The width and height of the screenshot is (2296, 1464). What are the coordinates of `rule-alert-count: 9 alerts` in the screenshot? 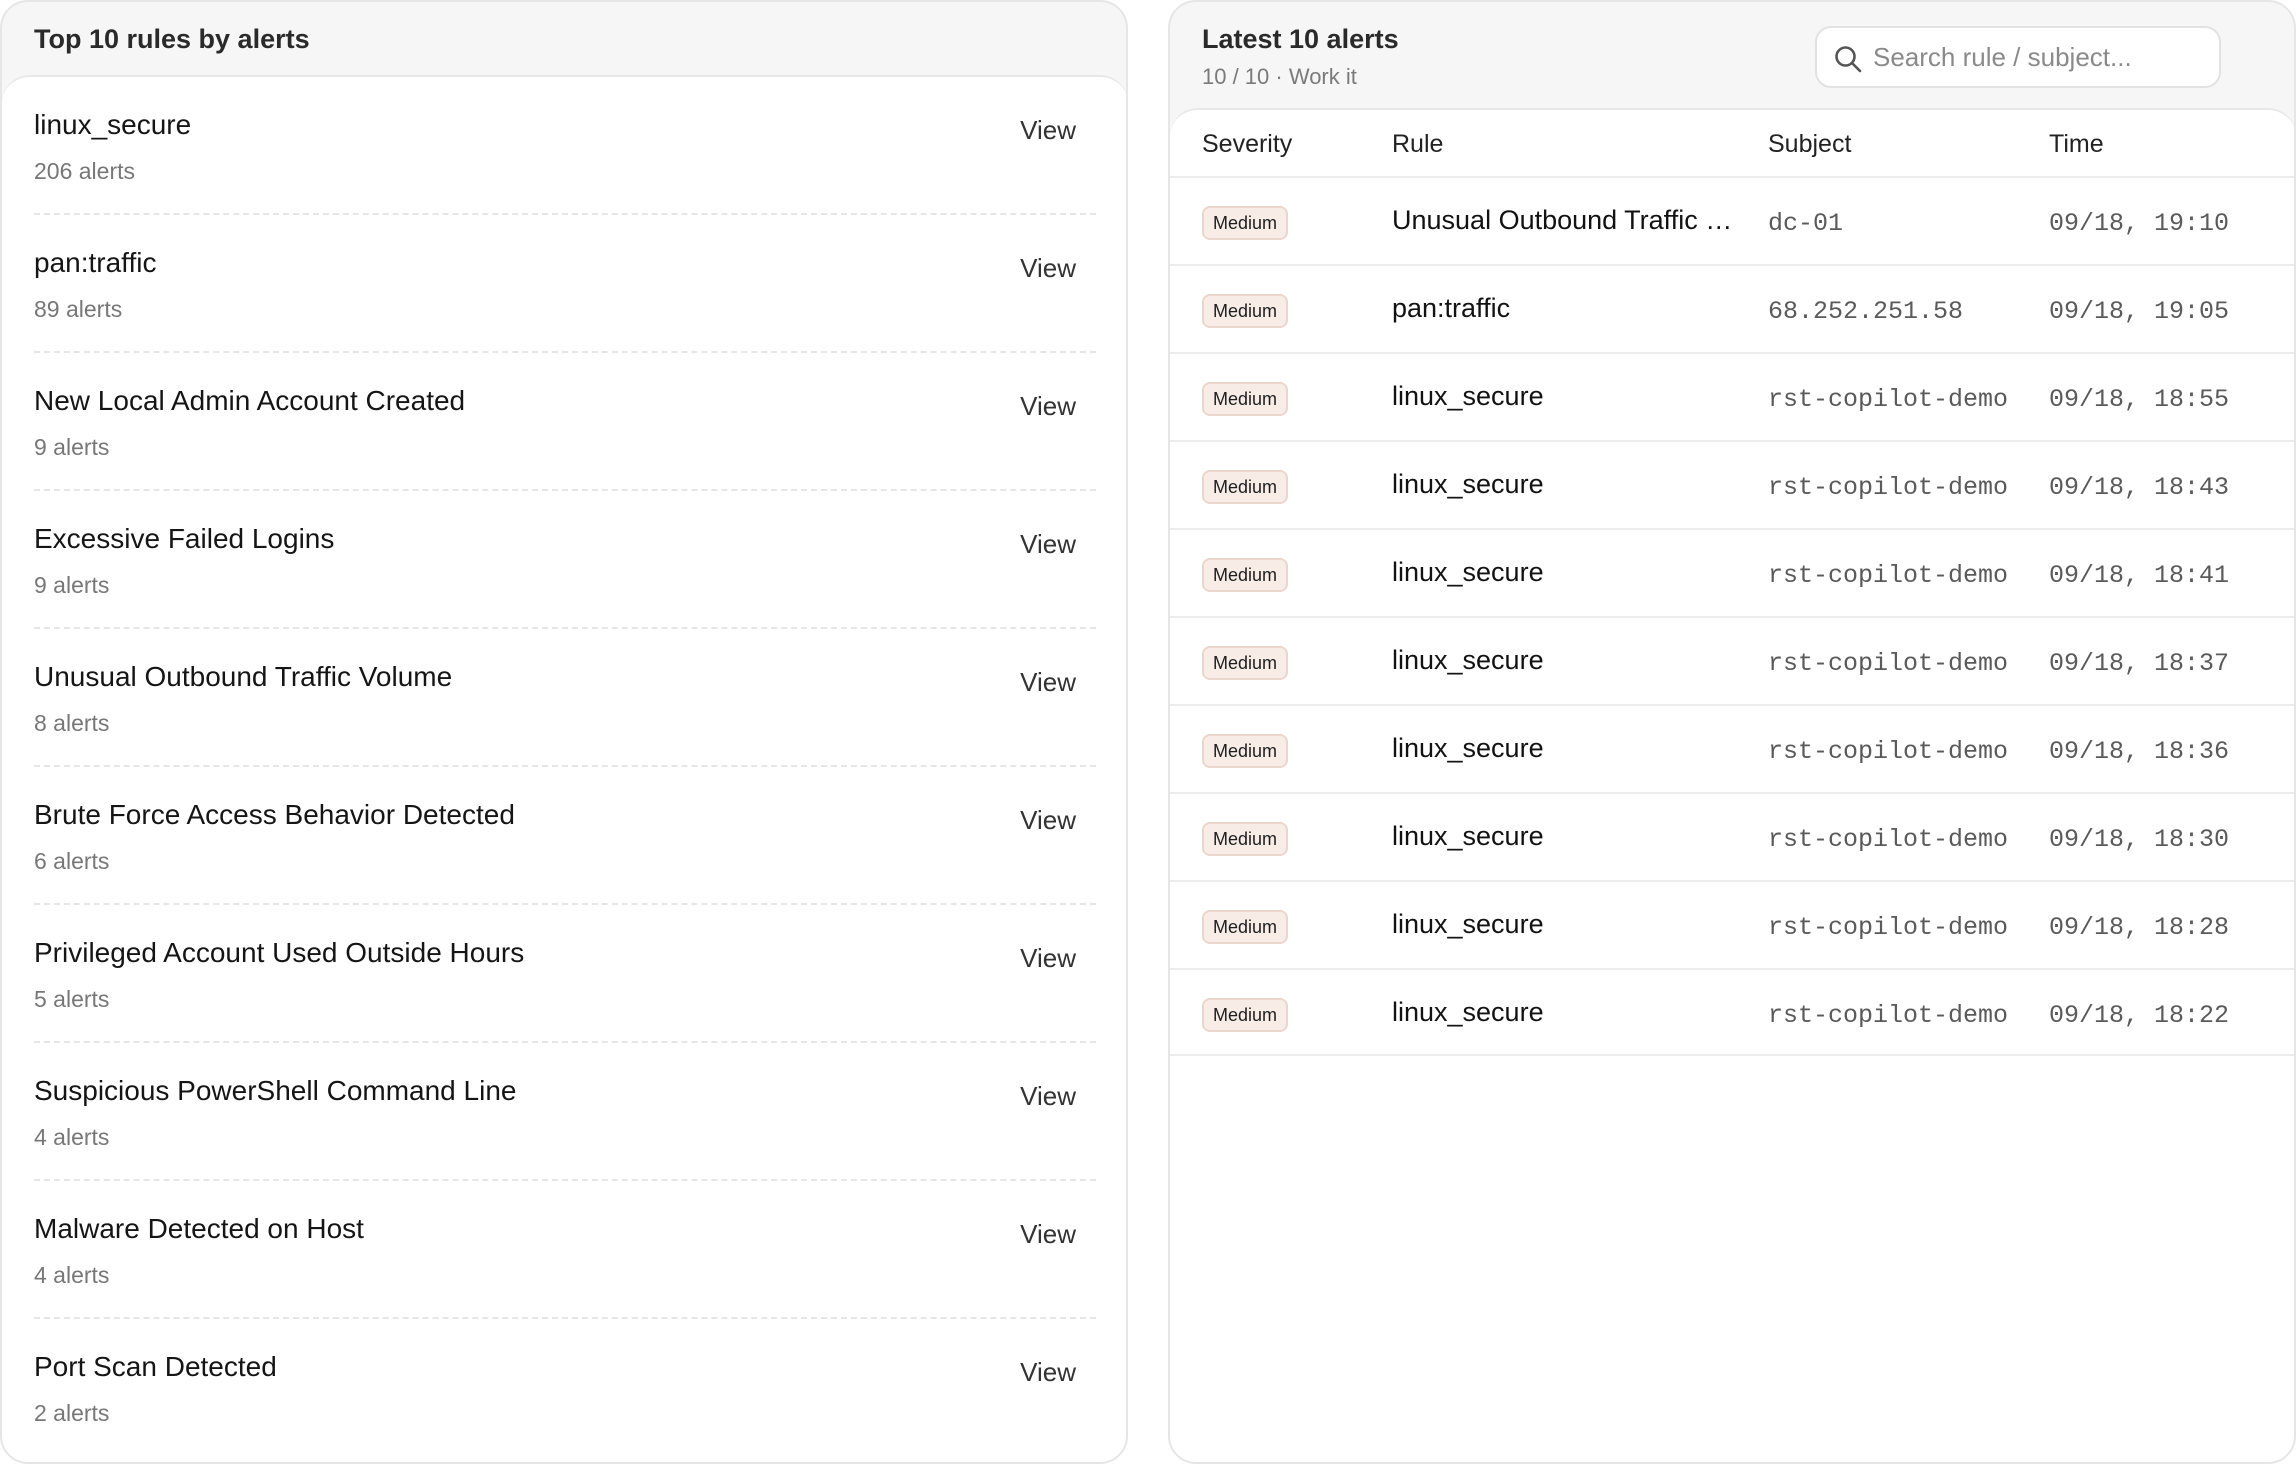 It's located at (72, 585).